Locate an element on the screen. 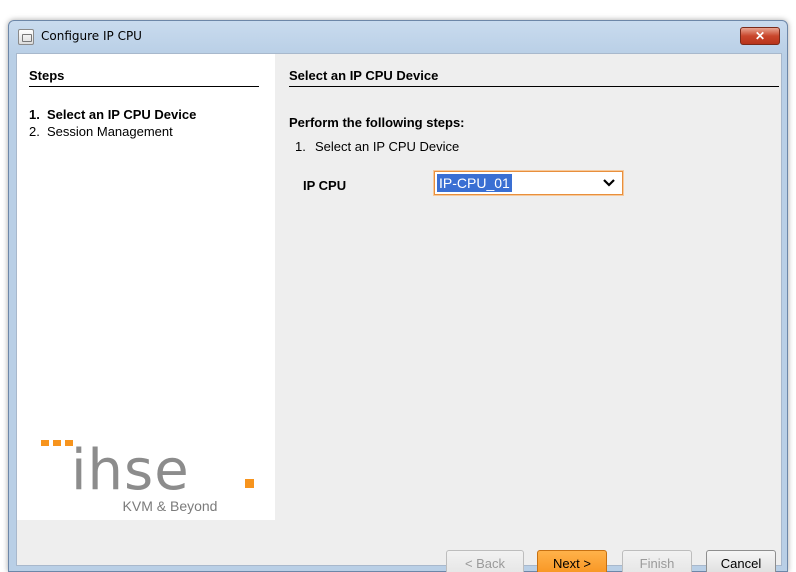  step-label: Select an IP CPU Device is located at coordinates (122, 114).